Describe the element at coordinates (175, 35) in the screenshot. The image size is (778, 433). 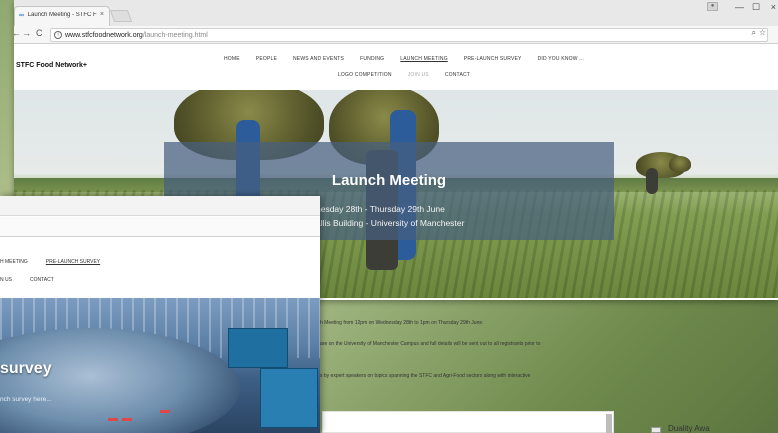
I see `url-path: /launch-meeting.html` at that location.